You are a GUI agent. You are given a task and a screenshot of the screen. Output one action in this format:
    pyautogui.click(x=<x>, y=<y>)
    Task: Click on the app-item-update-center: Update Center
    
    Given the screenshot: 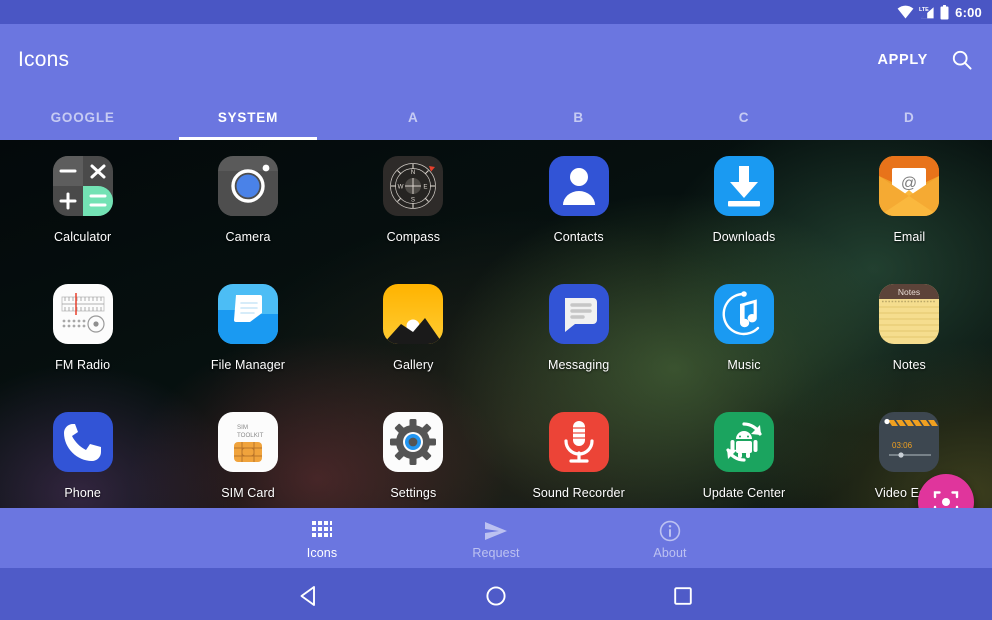 What is the action you would take?
    pyautogui.click(x=743, y=456)
    